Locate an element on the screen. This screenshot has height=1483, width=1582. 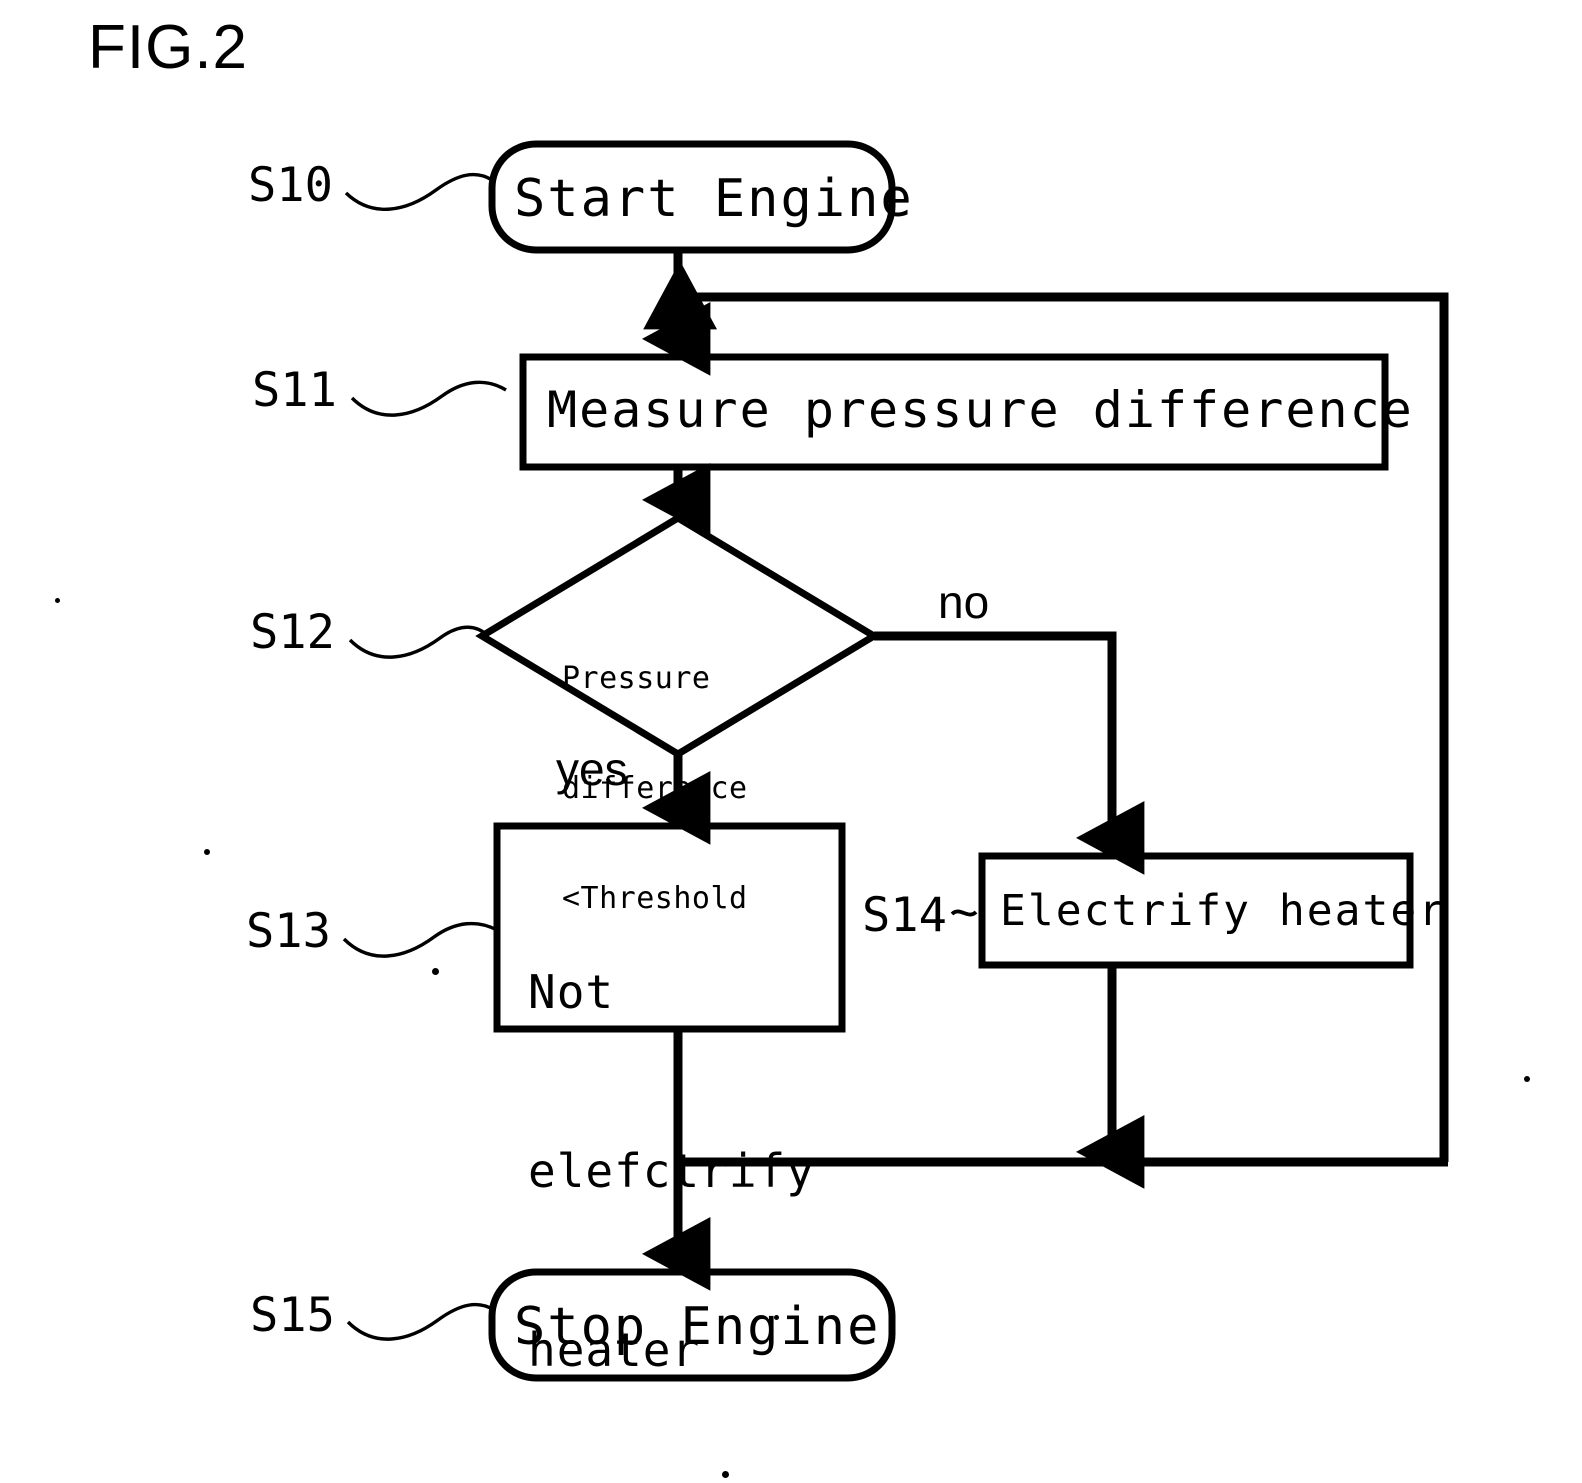
leader-line-s10 is located at coordinates (418, 191).